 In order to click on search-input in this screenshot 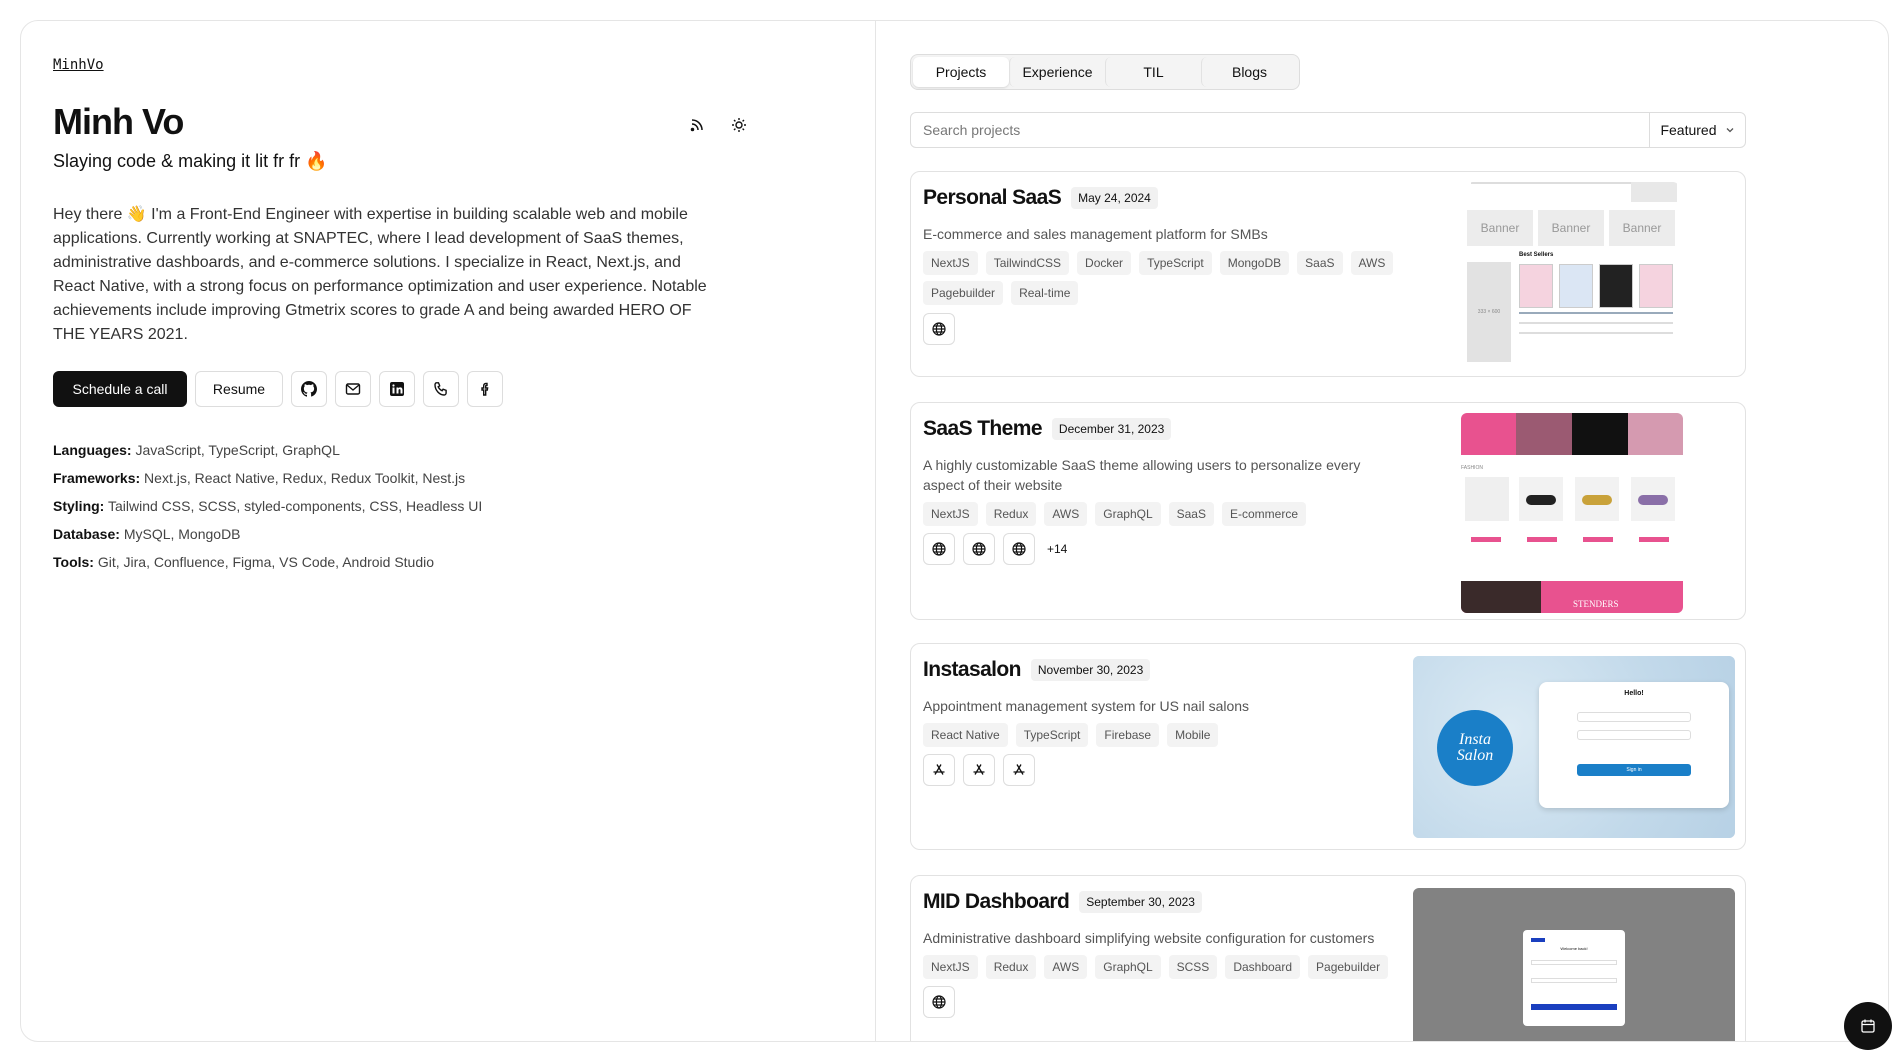, I will do `click(1280, 130)`.